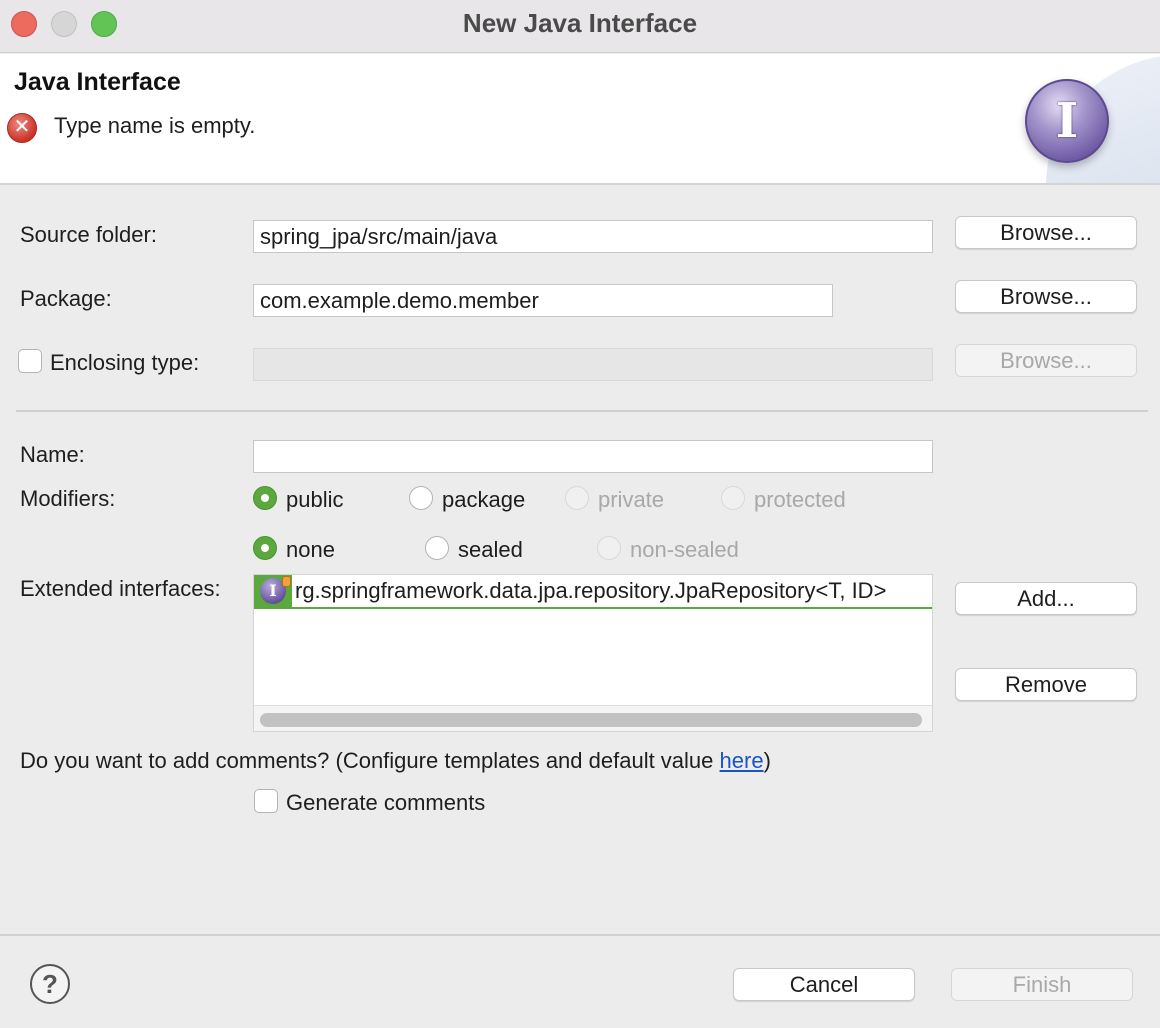 This screenshot has height=1028, width=1160. What do you see at coordinates (631, 499) in the screenshot?
I see `modifier-private-label: private` at bounding box center [631, 499].